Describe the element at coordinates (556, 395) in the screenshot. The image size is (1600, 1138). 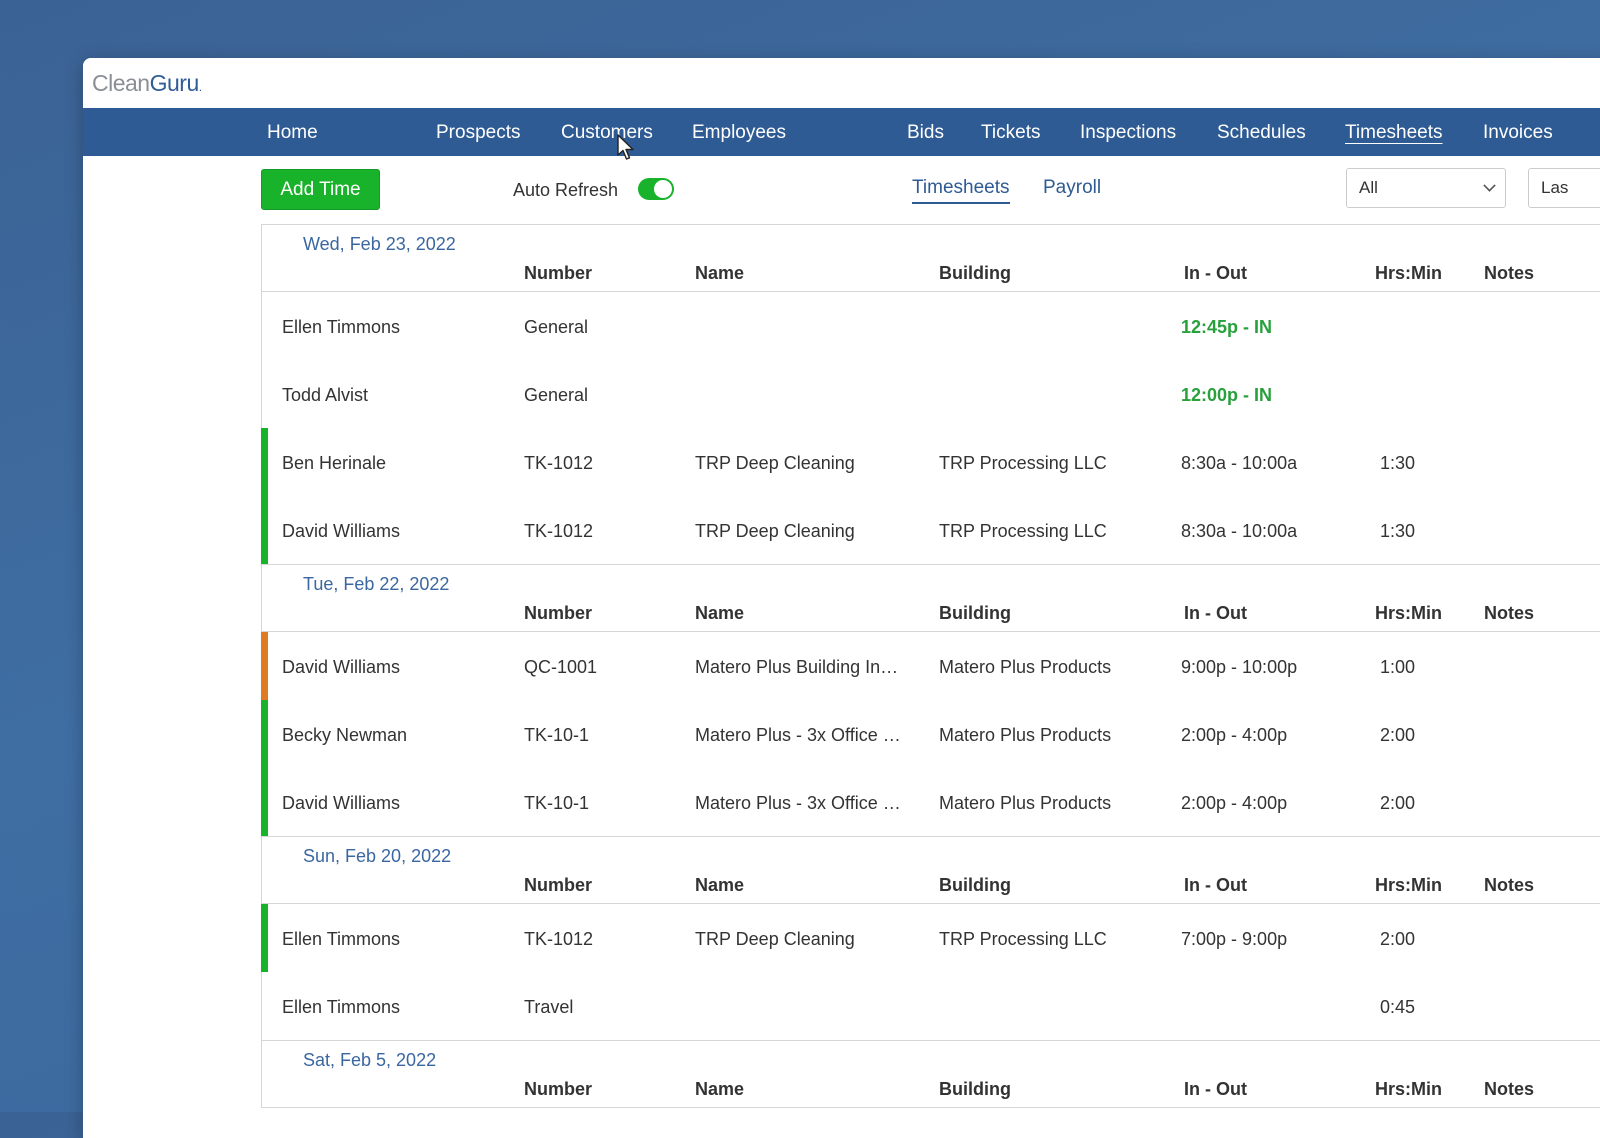
I see `number-cell: General` at that location.